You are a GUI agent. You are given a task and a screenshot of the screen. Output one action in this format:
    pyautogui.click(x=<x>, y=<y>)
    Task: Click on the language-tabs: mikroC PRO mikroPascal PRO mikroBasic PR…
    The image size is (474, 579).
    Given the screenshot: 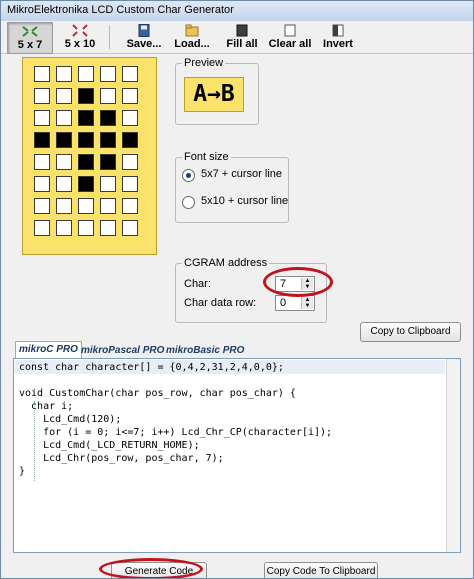 What is the action you would take?
    pyautogui.click(x=238, y=350)
    